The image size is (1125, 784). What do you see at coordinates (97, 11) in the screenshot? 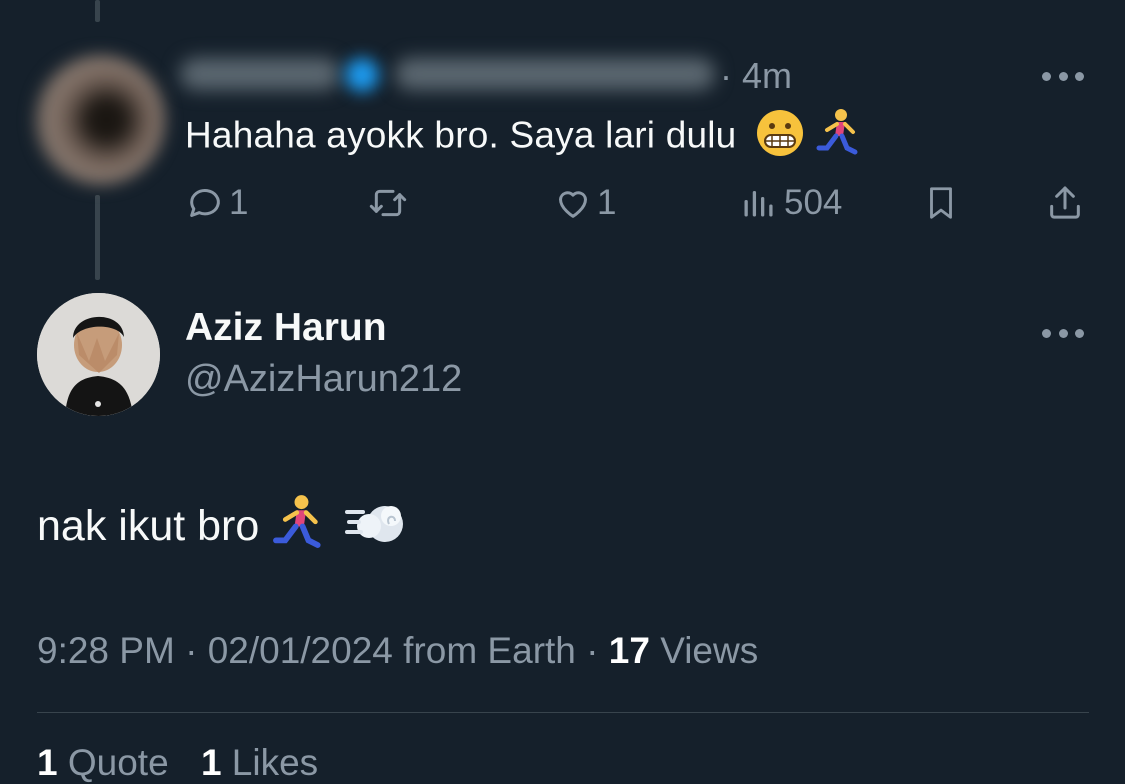
I see `thread-line-top` at bounding box center [97, 11].